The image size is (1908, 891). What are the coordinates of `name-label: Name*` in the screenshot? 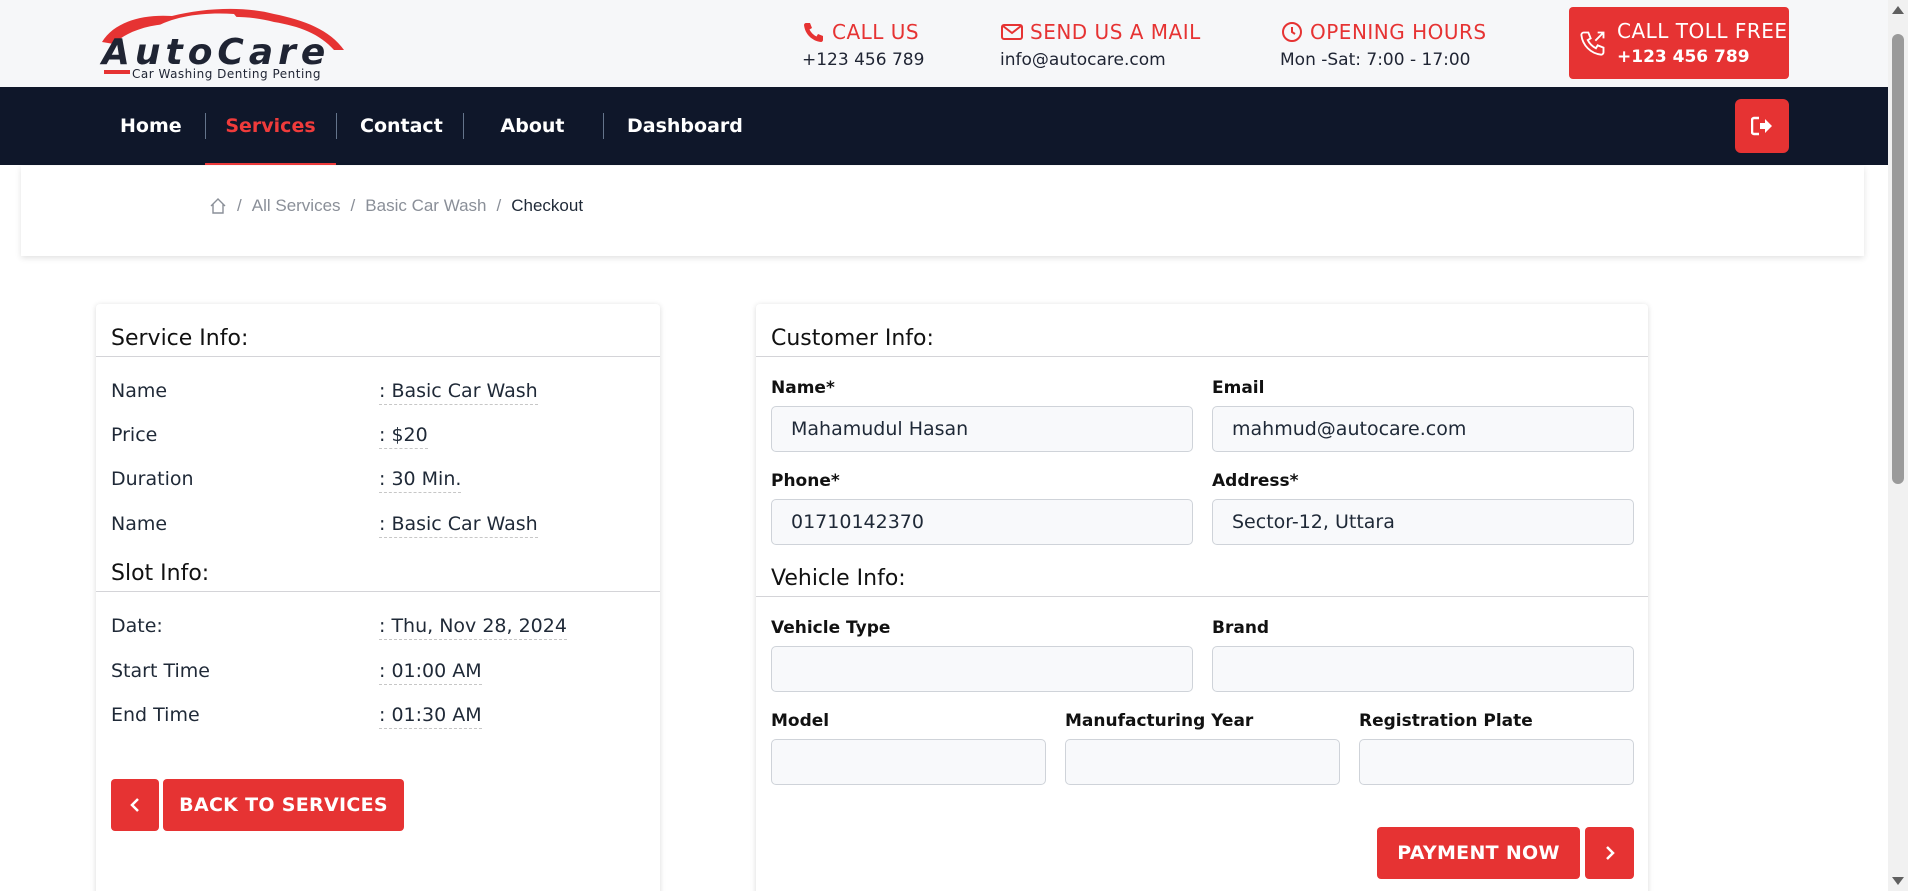 It's located at (803, 388).